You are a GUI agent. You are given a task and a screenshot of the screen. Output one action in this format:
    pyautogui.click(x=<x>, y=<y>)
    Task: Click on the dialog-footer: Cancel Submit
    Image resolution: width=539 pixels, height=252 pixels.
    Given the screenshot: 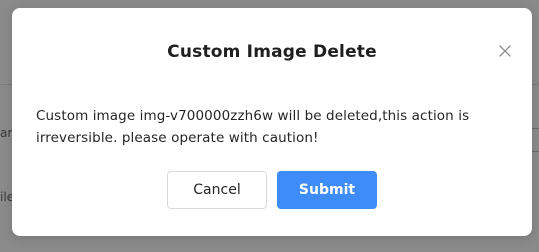 What is the action you would take?
    pyautogui.click(x=272, y=190)
    